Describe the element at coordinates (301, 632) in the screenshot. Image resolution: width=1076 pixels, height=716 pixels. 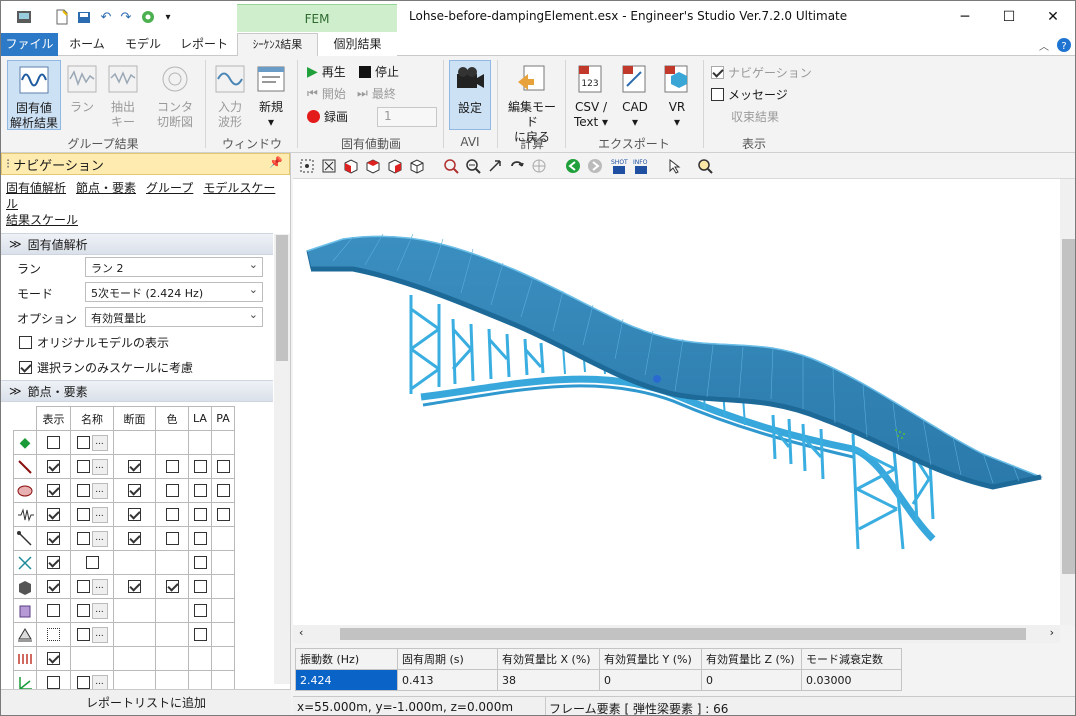
I see `scroll-left-icon: ‹` at that location.